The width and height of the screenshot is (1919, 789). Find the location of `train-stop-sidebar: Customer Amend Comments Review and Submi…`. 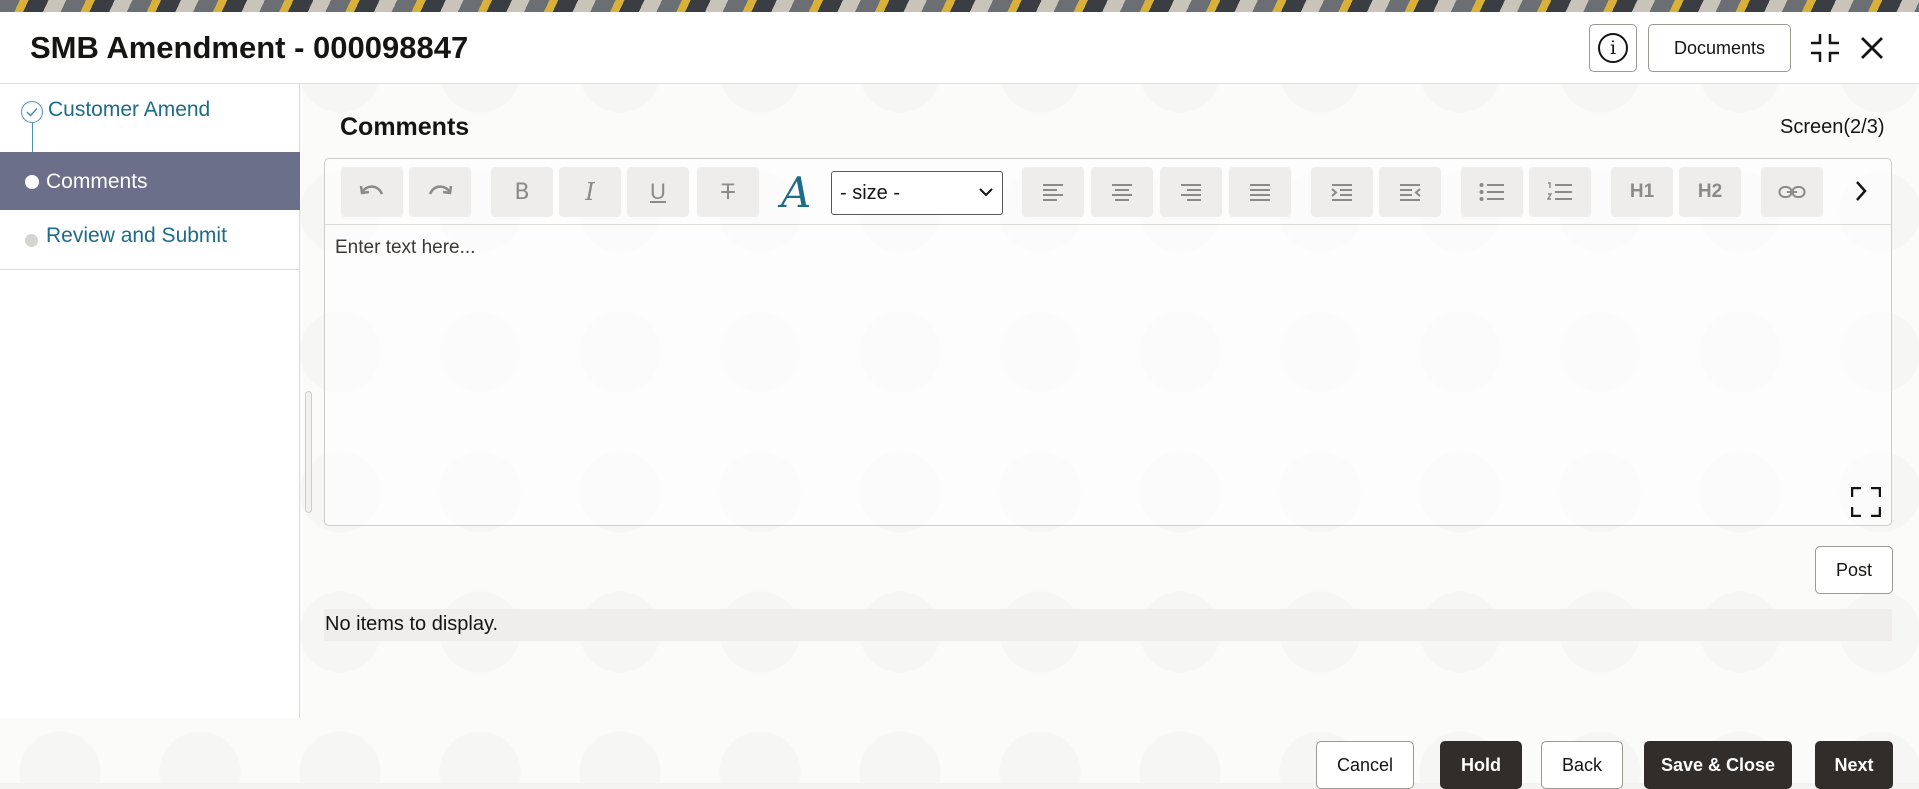

train-stop-sidebar: Customer Amend Comments Review and Submi… is located at coordinates (150, 401).